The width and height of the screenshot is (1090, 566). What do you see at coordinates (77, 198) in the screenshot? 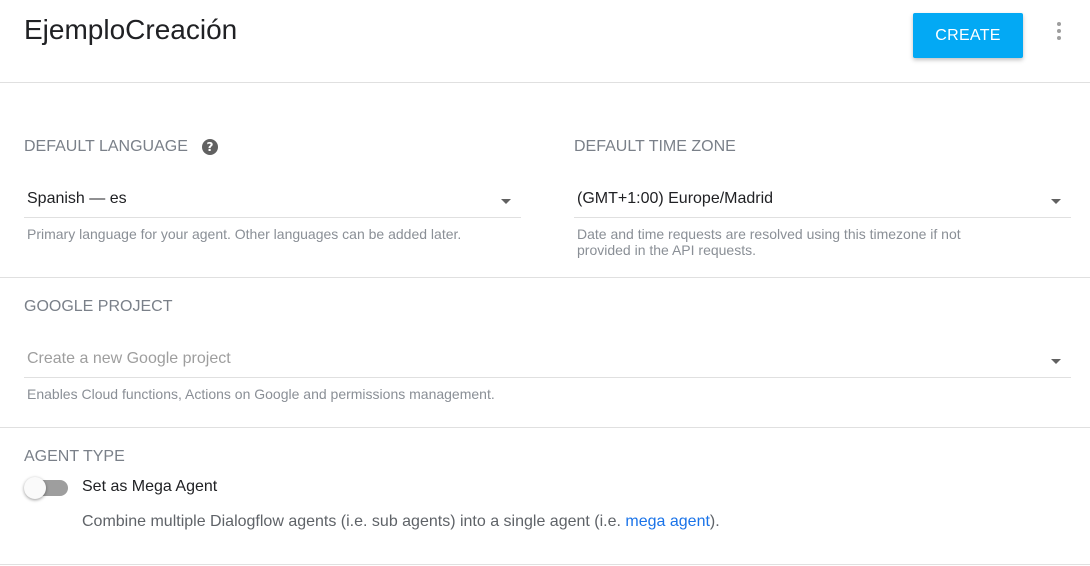
I see `default-language-value: Spanish — es` at bounding box center [77, 198].